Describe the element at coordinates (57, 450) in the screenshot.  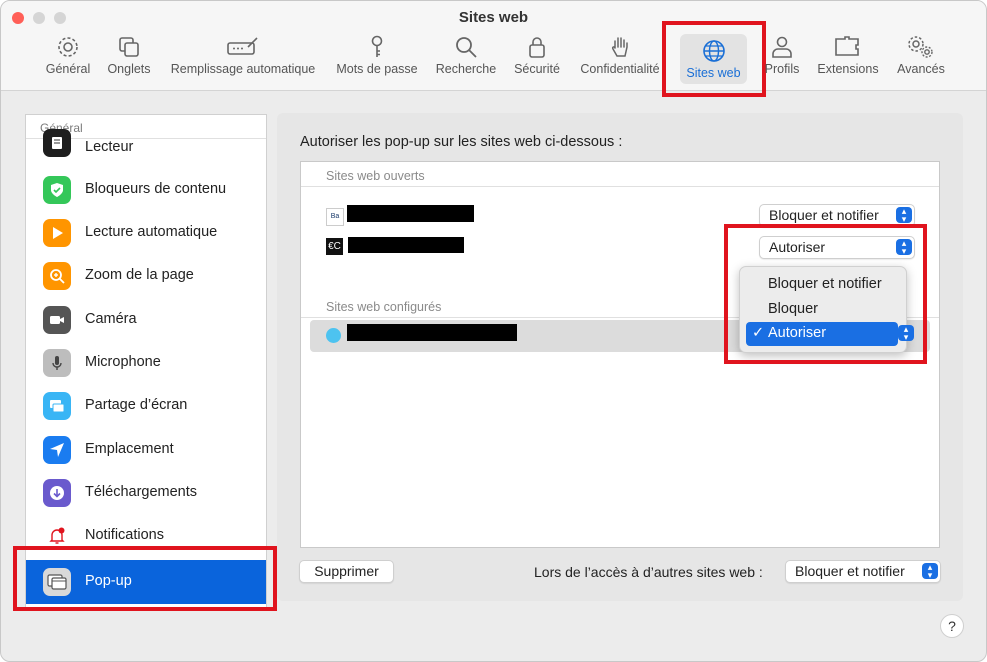
I see `location-icon` at that location.